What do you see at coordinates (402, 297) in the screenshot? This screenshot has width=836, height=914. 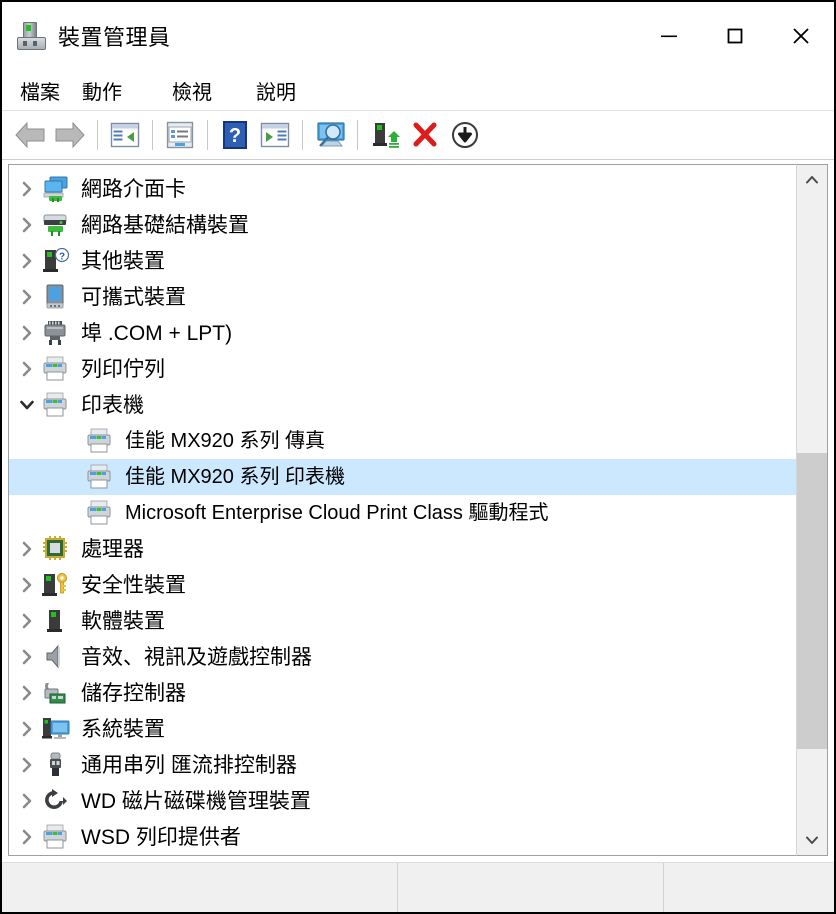 I see `tree-row-portable-devices: 可攜式裝置` at bounding box center [402, 297].